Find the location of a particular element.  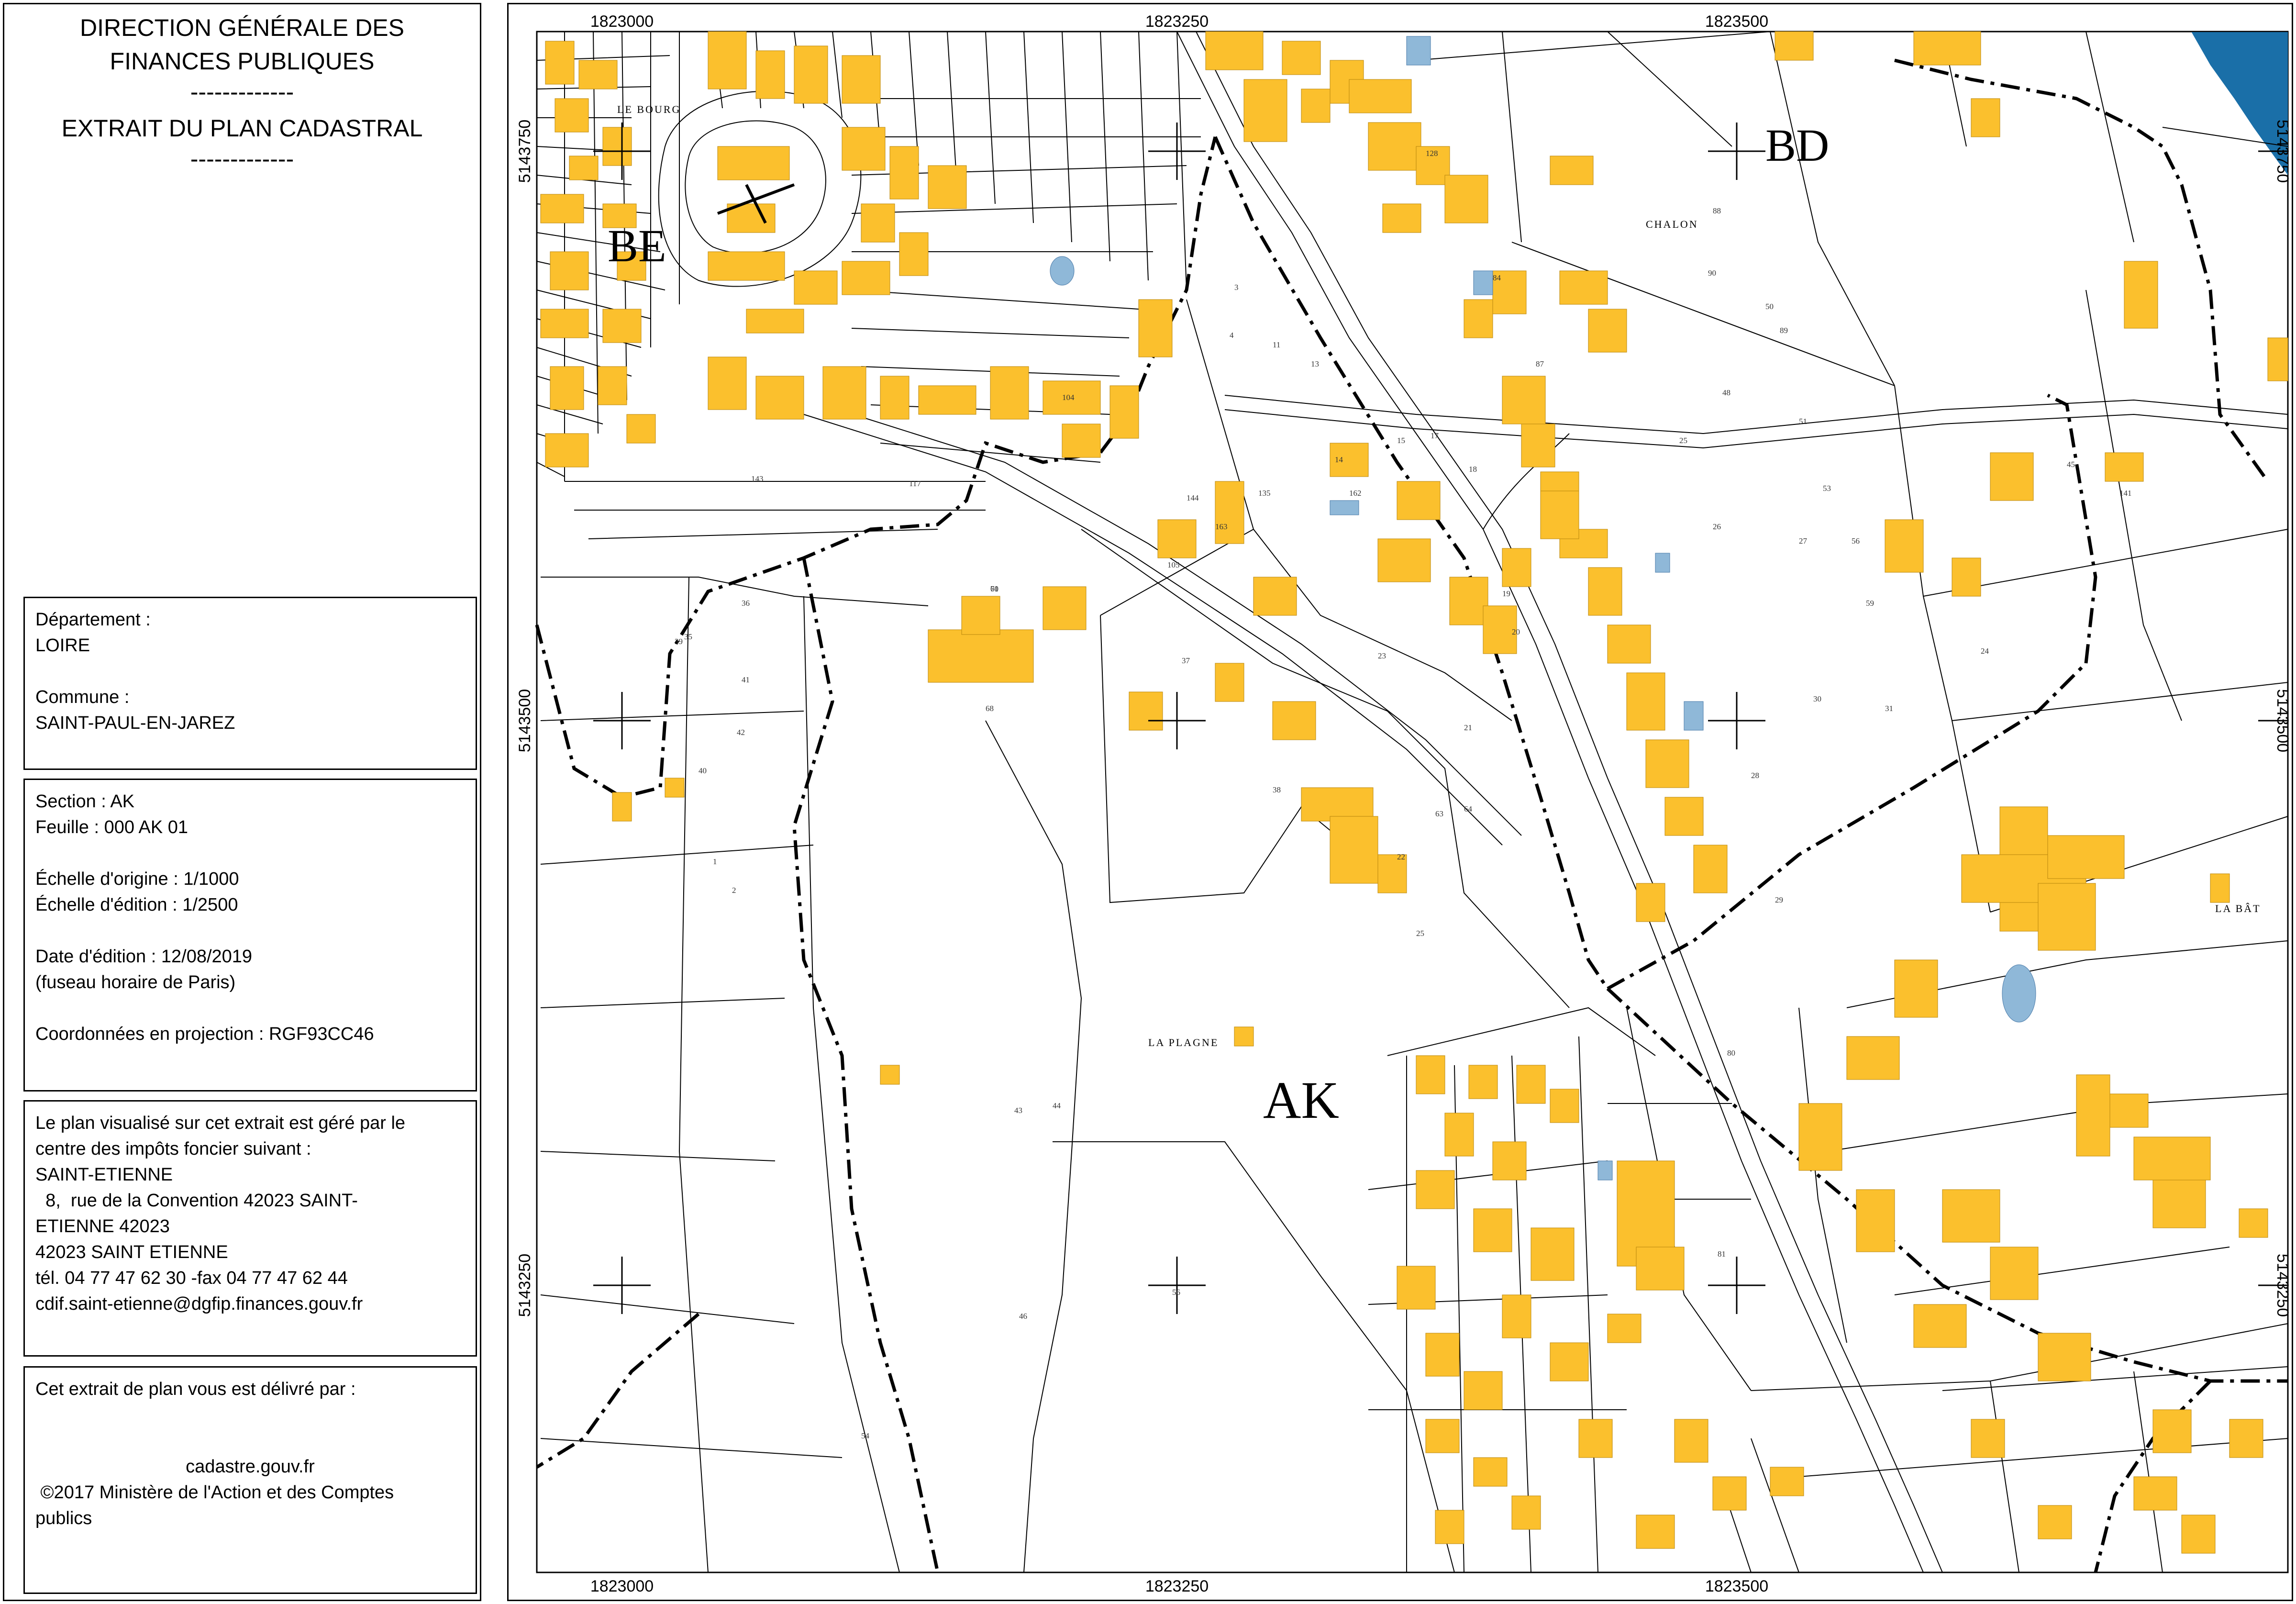

parcel-number: 104 is located at coordinates (1068, 397).